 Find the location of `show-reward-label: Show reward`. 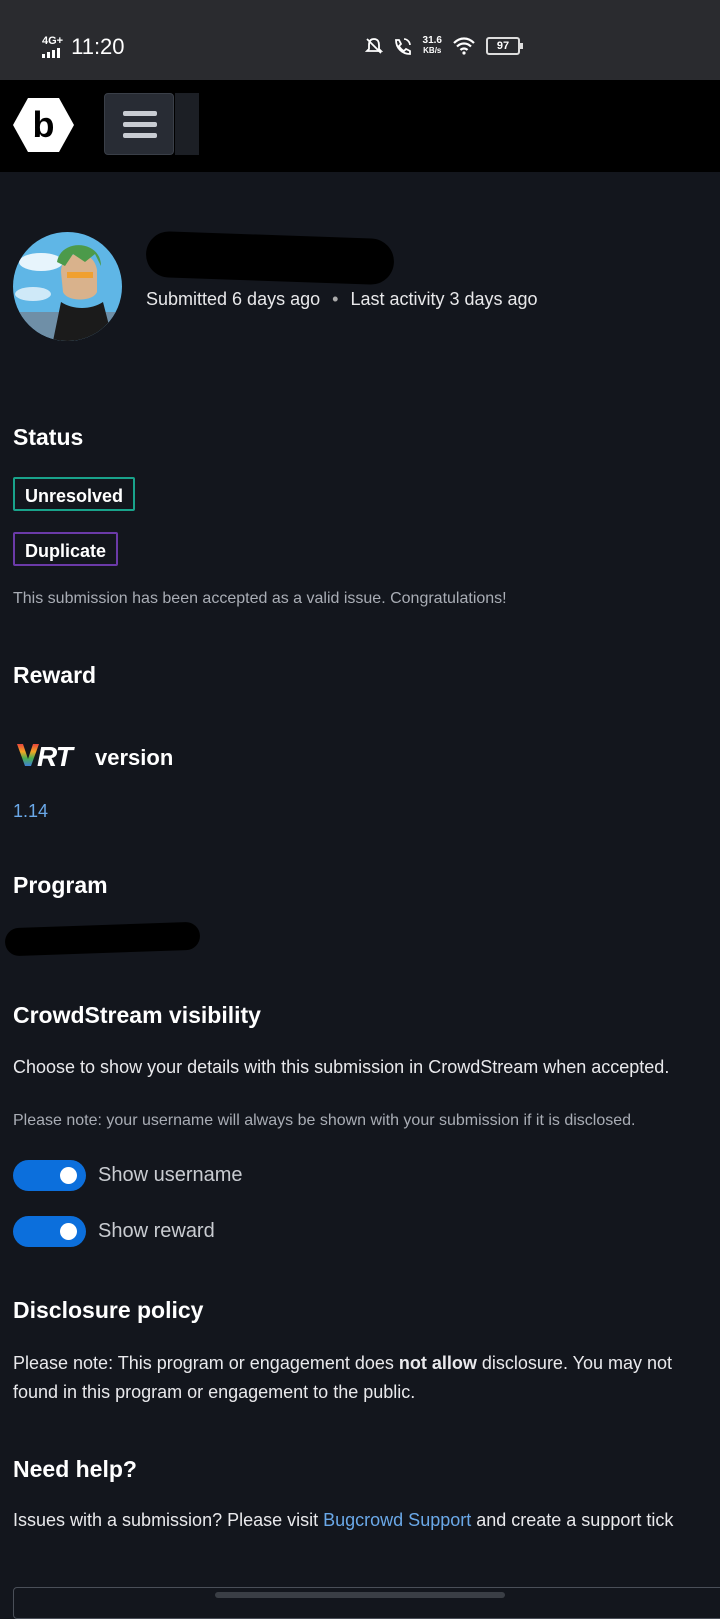

show-reward-label: Show reward is located at coordinates (156, 1231).